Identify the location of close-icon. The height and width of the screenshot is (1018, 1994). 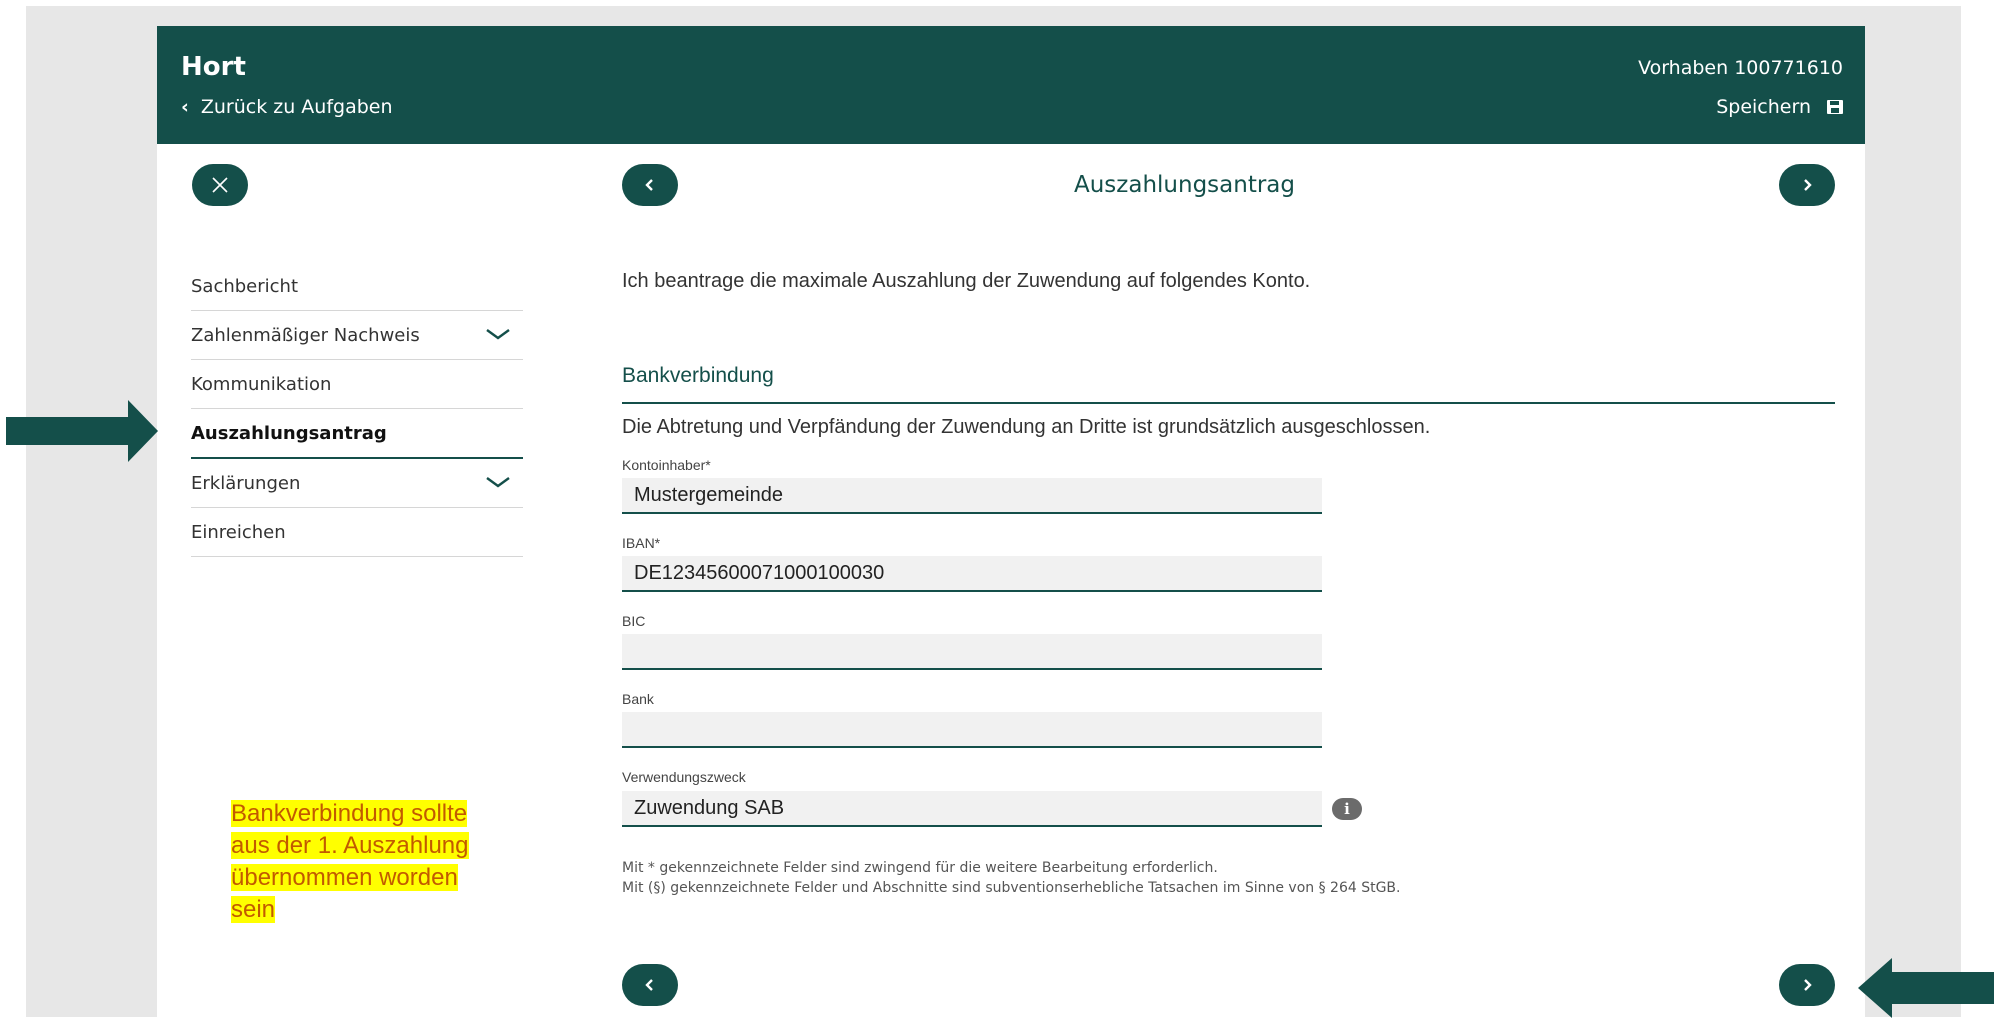
(220, 185).